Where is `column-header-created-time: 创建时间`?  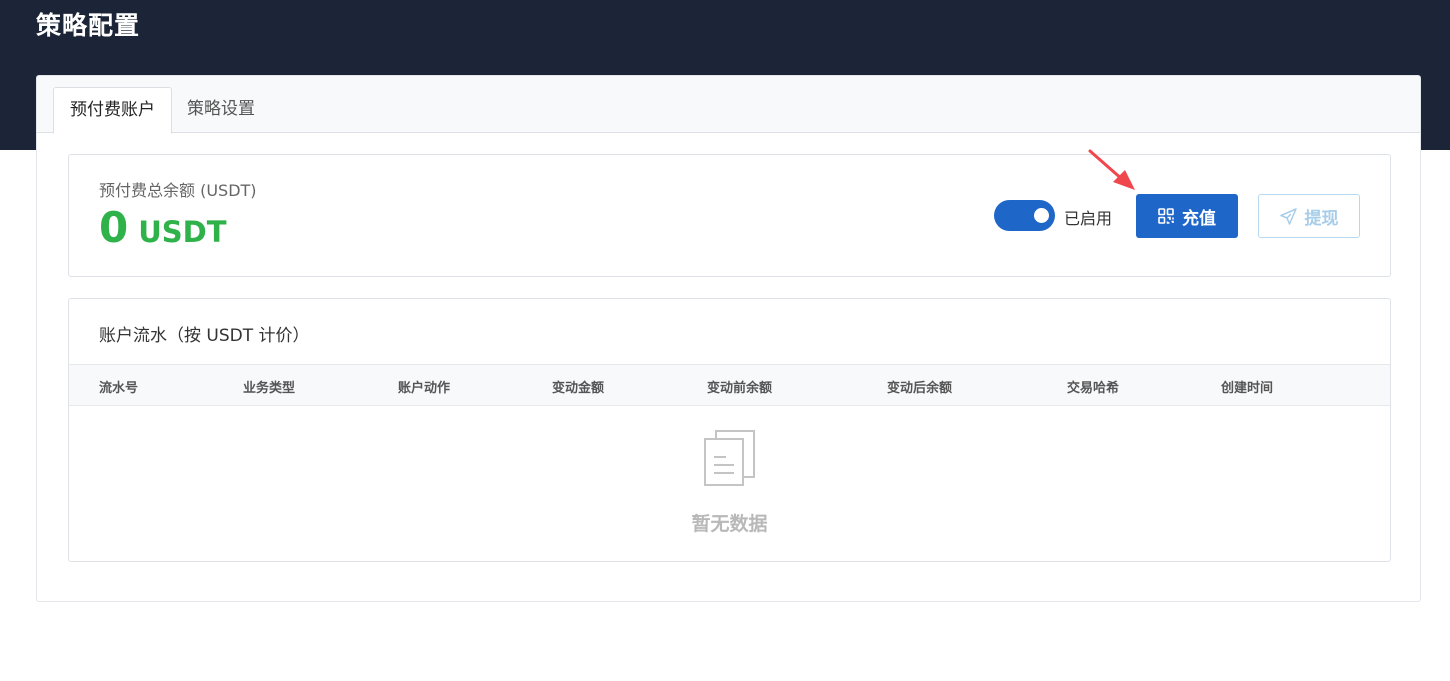 column-header-created-time: 创建时间 is located at coordinates (1247, 386).